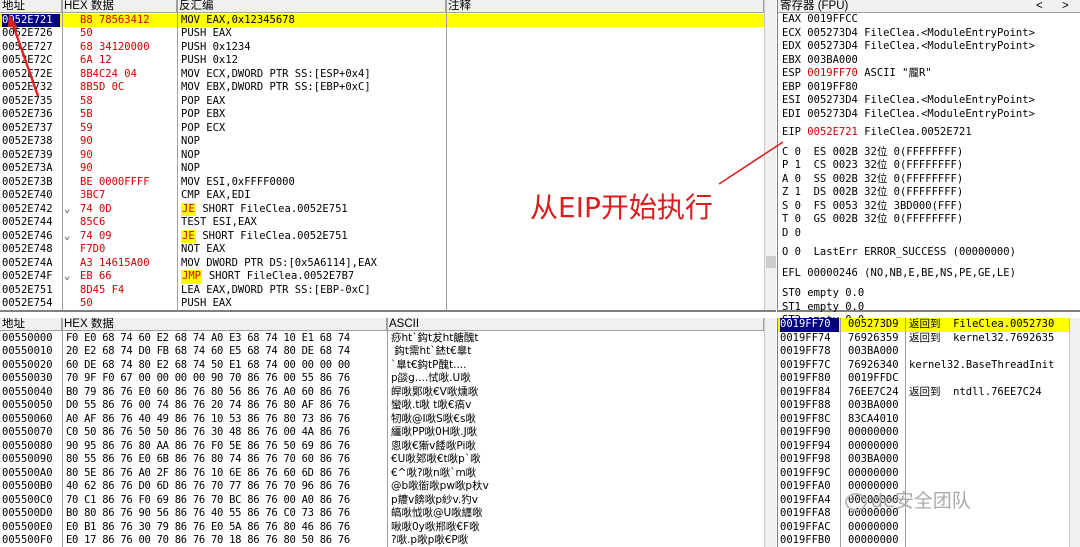 The width and height of the screenshot is (1080, 547). I want to click on stack-scrollbar, so click(1074, 432).